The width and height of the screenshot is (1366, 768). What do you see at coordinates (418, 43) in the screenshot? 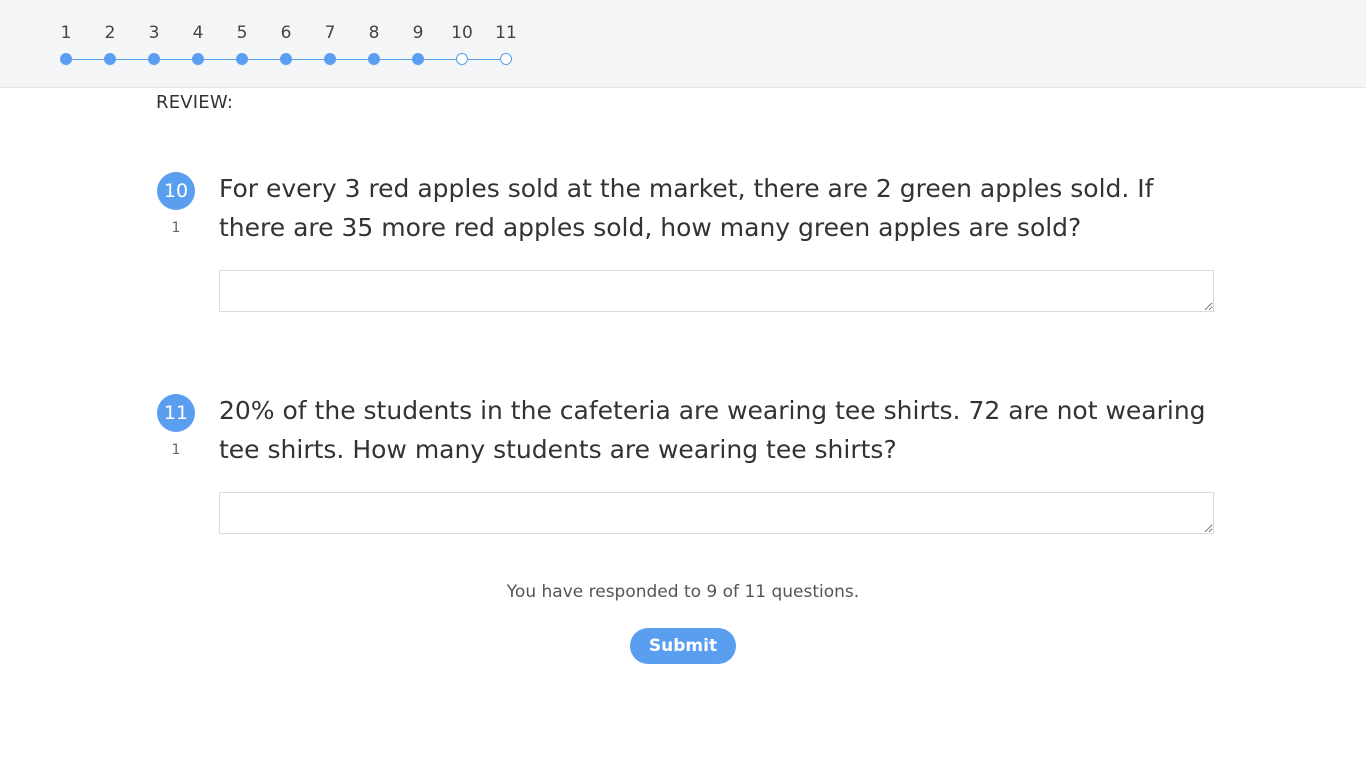
I see `progress-step-9: 9` at bounding box center [418, 43].